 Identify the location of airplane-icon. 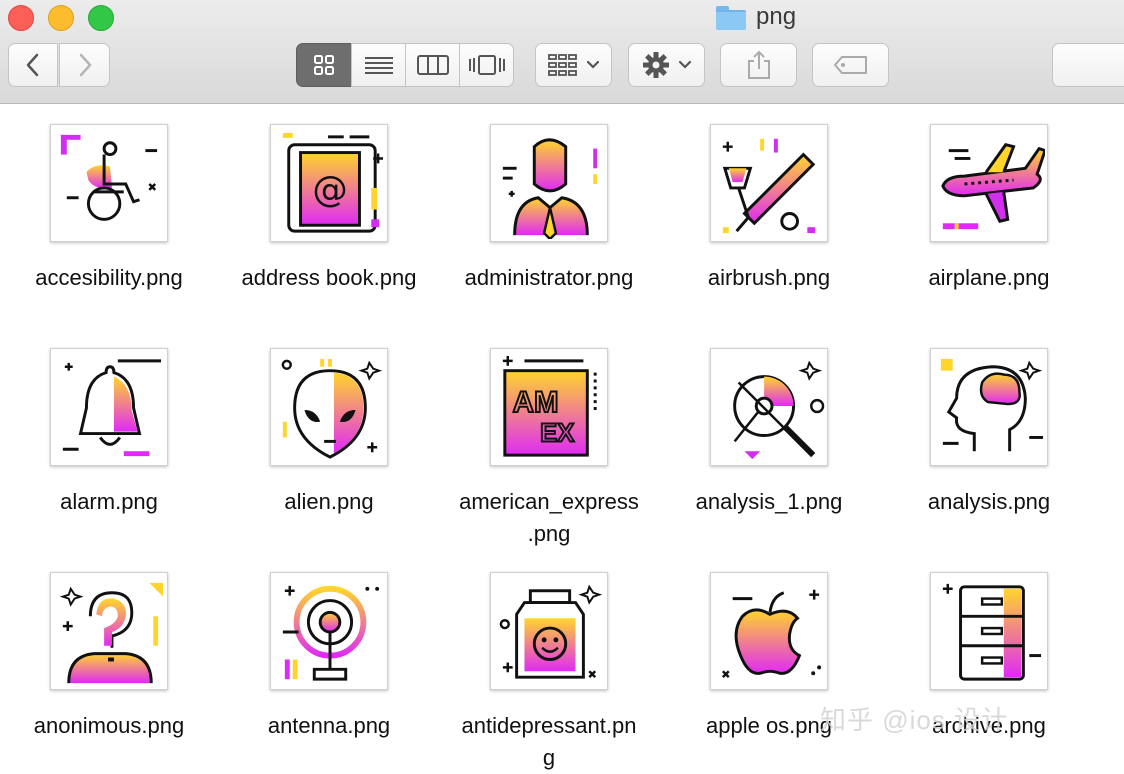
(993, 186).